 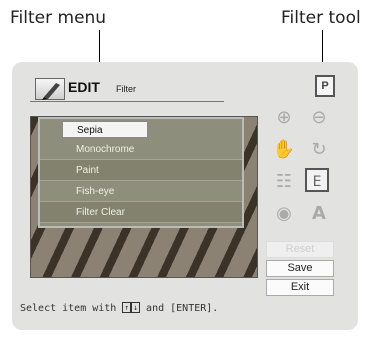 What do you see at coordinates (141, 212) in the screenshot?
I see `menu-item-filter-clear: Filter Clear` at bounding box center [141, 212].